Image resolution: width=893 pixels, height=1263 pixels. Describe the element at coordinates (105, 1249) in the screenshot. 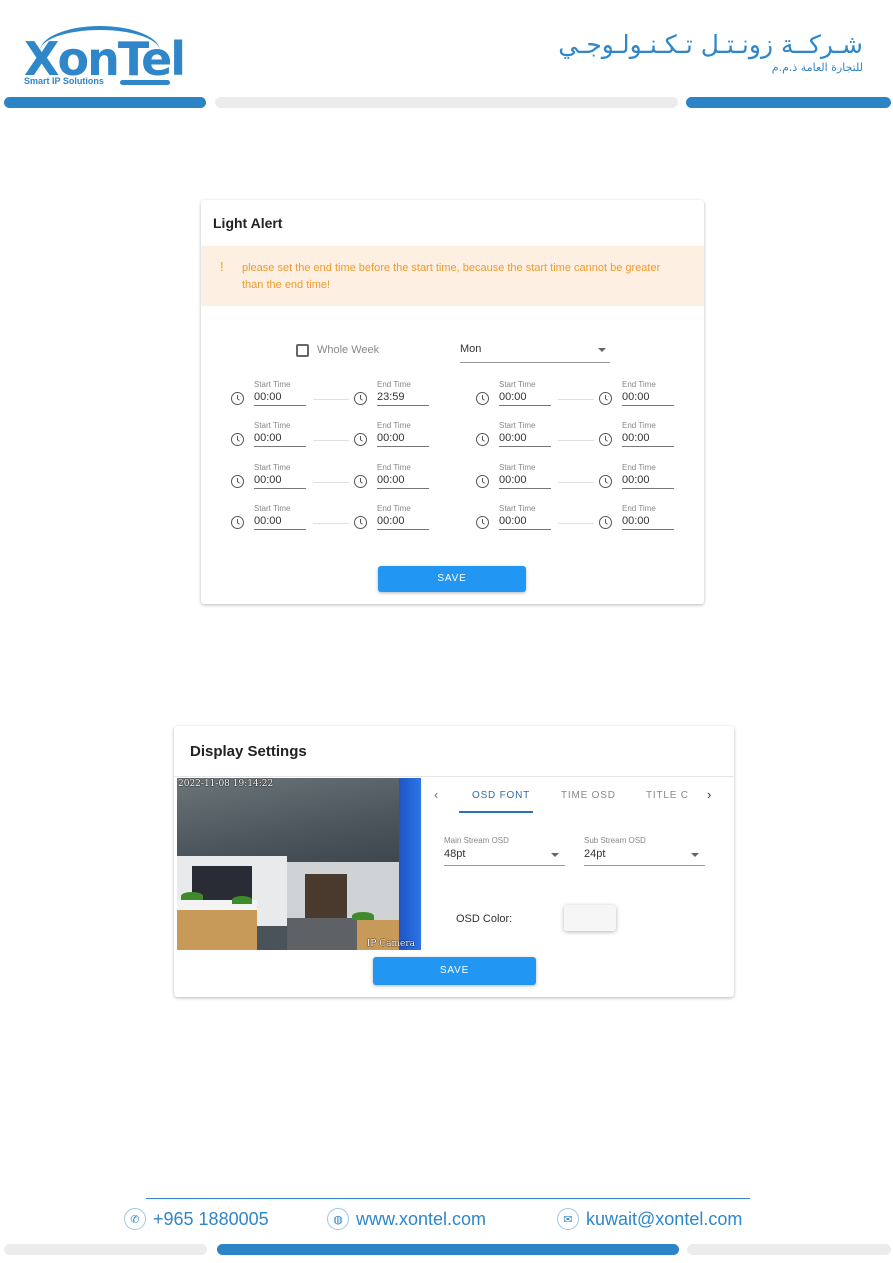

I see `footer-bar-left` at that location.